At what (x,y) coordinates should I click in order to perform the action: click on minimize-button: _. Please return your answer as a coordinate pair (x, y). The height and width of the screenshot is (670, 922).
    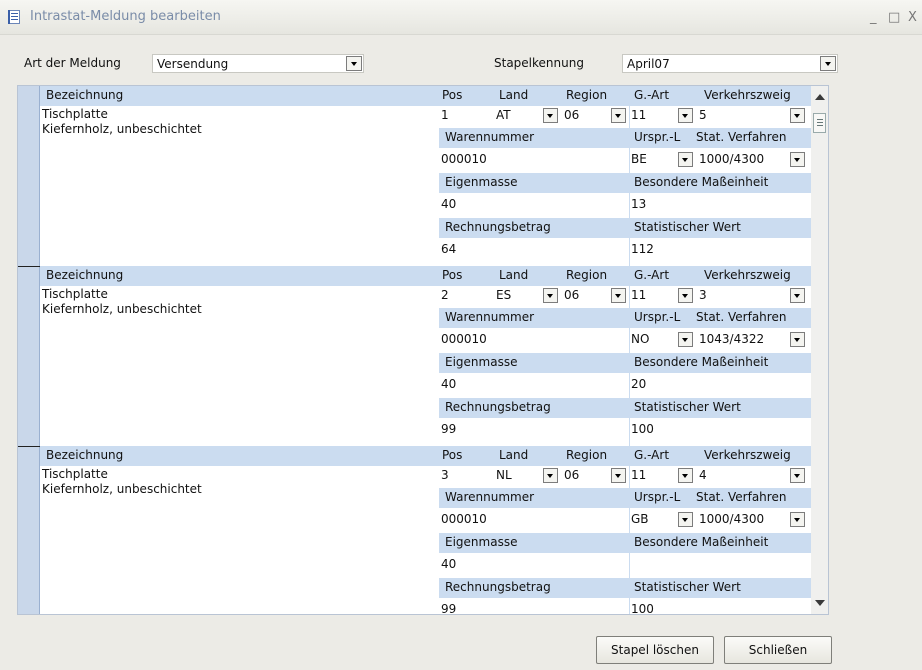
    Looking at the image, I should click on (873, 17).